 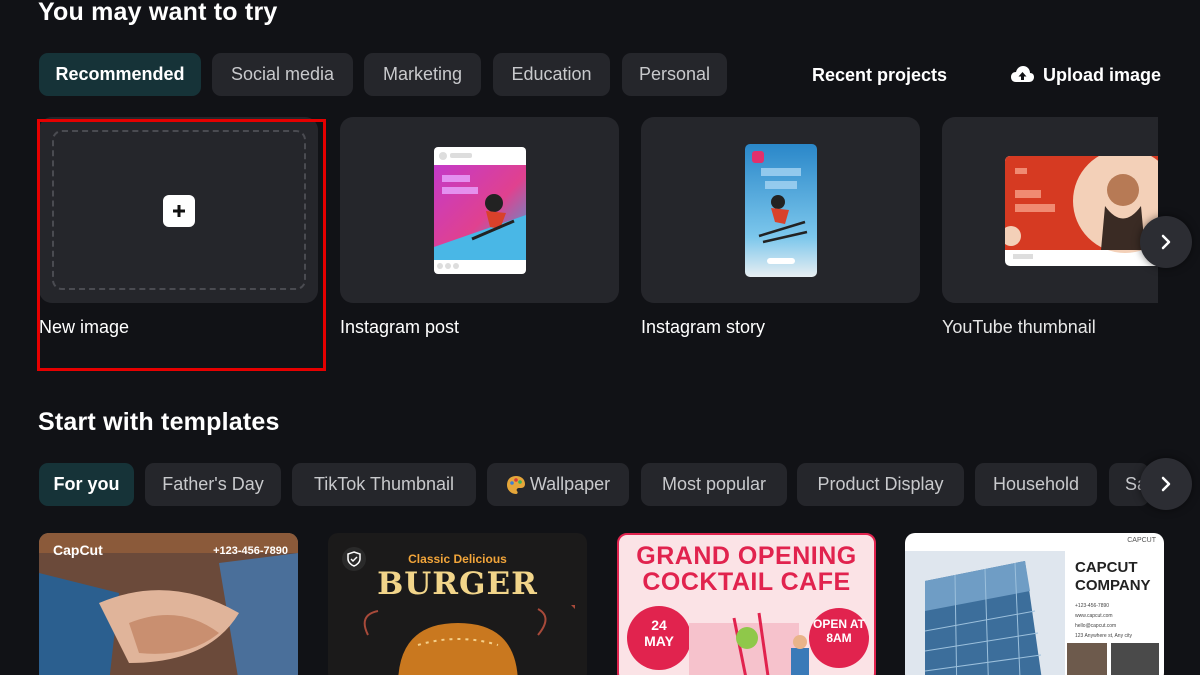 I want to click on recent-projects-link: Recent projects, so click(x=879, y=75).